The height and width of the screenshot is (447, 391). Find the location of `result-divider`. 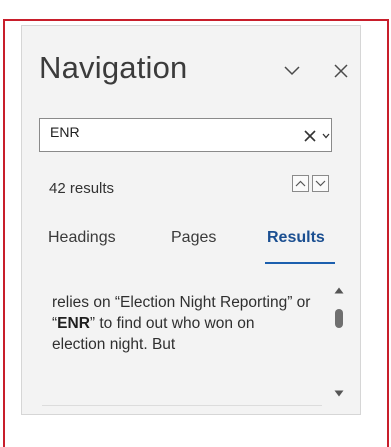

result-divider is located at coordinates (182, 405).